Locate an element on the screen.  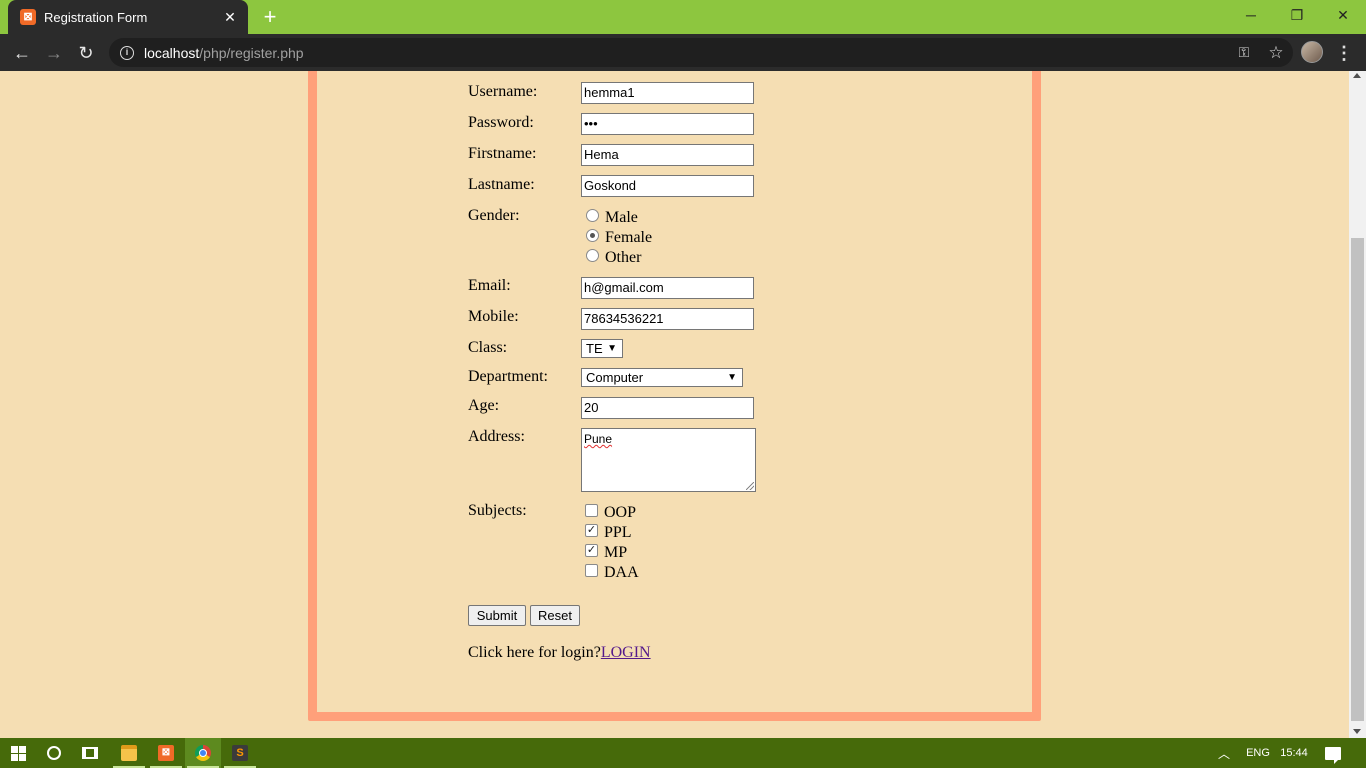
lastname-label: Lastname: is located at coordinates (501, 184).